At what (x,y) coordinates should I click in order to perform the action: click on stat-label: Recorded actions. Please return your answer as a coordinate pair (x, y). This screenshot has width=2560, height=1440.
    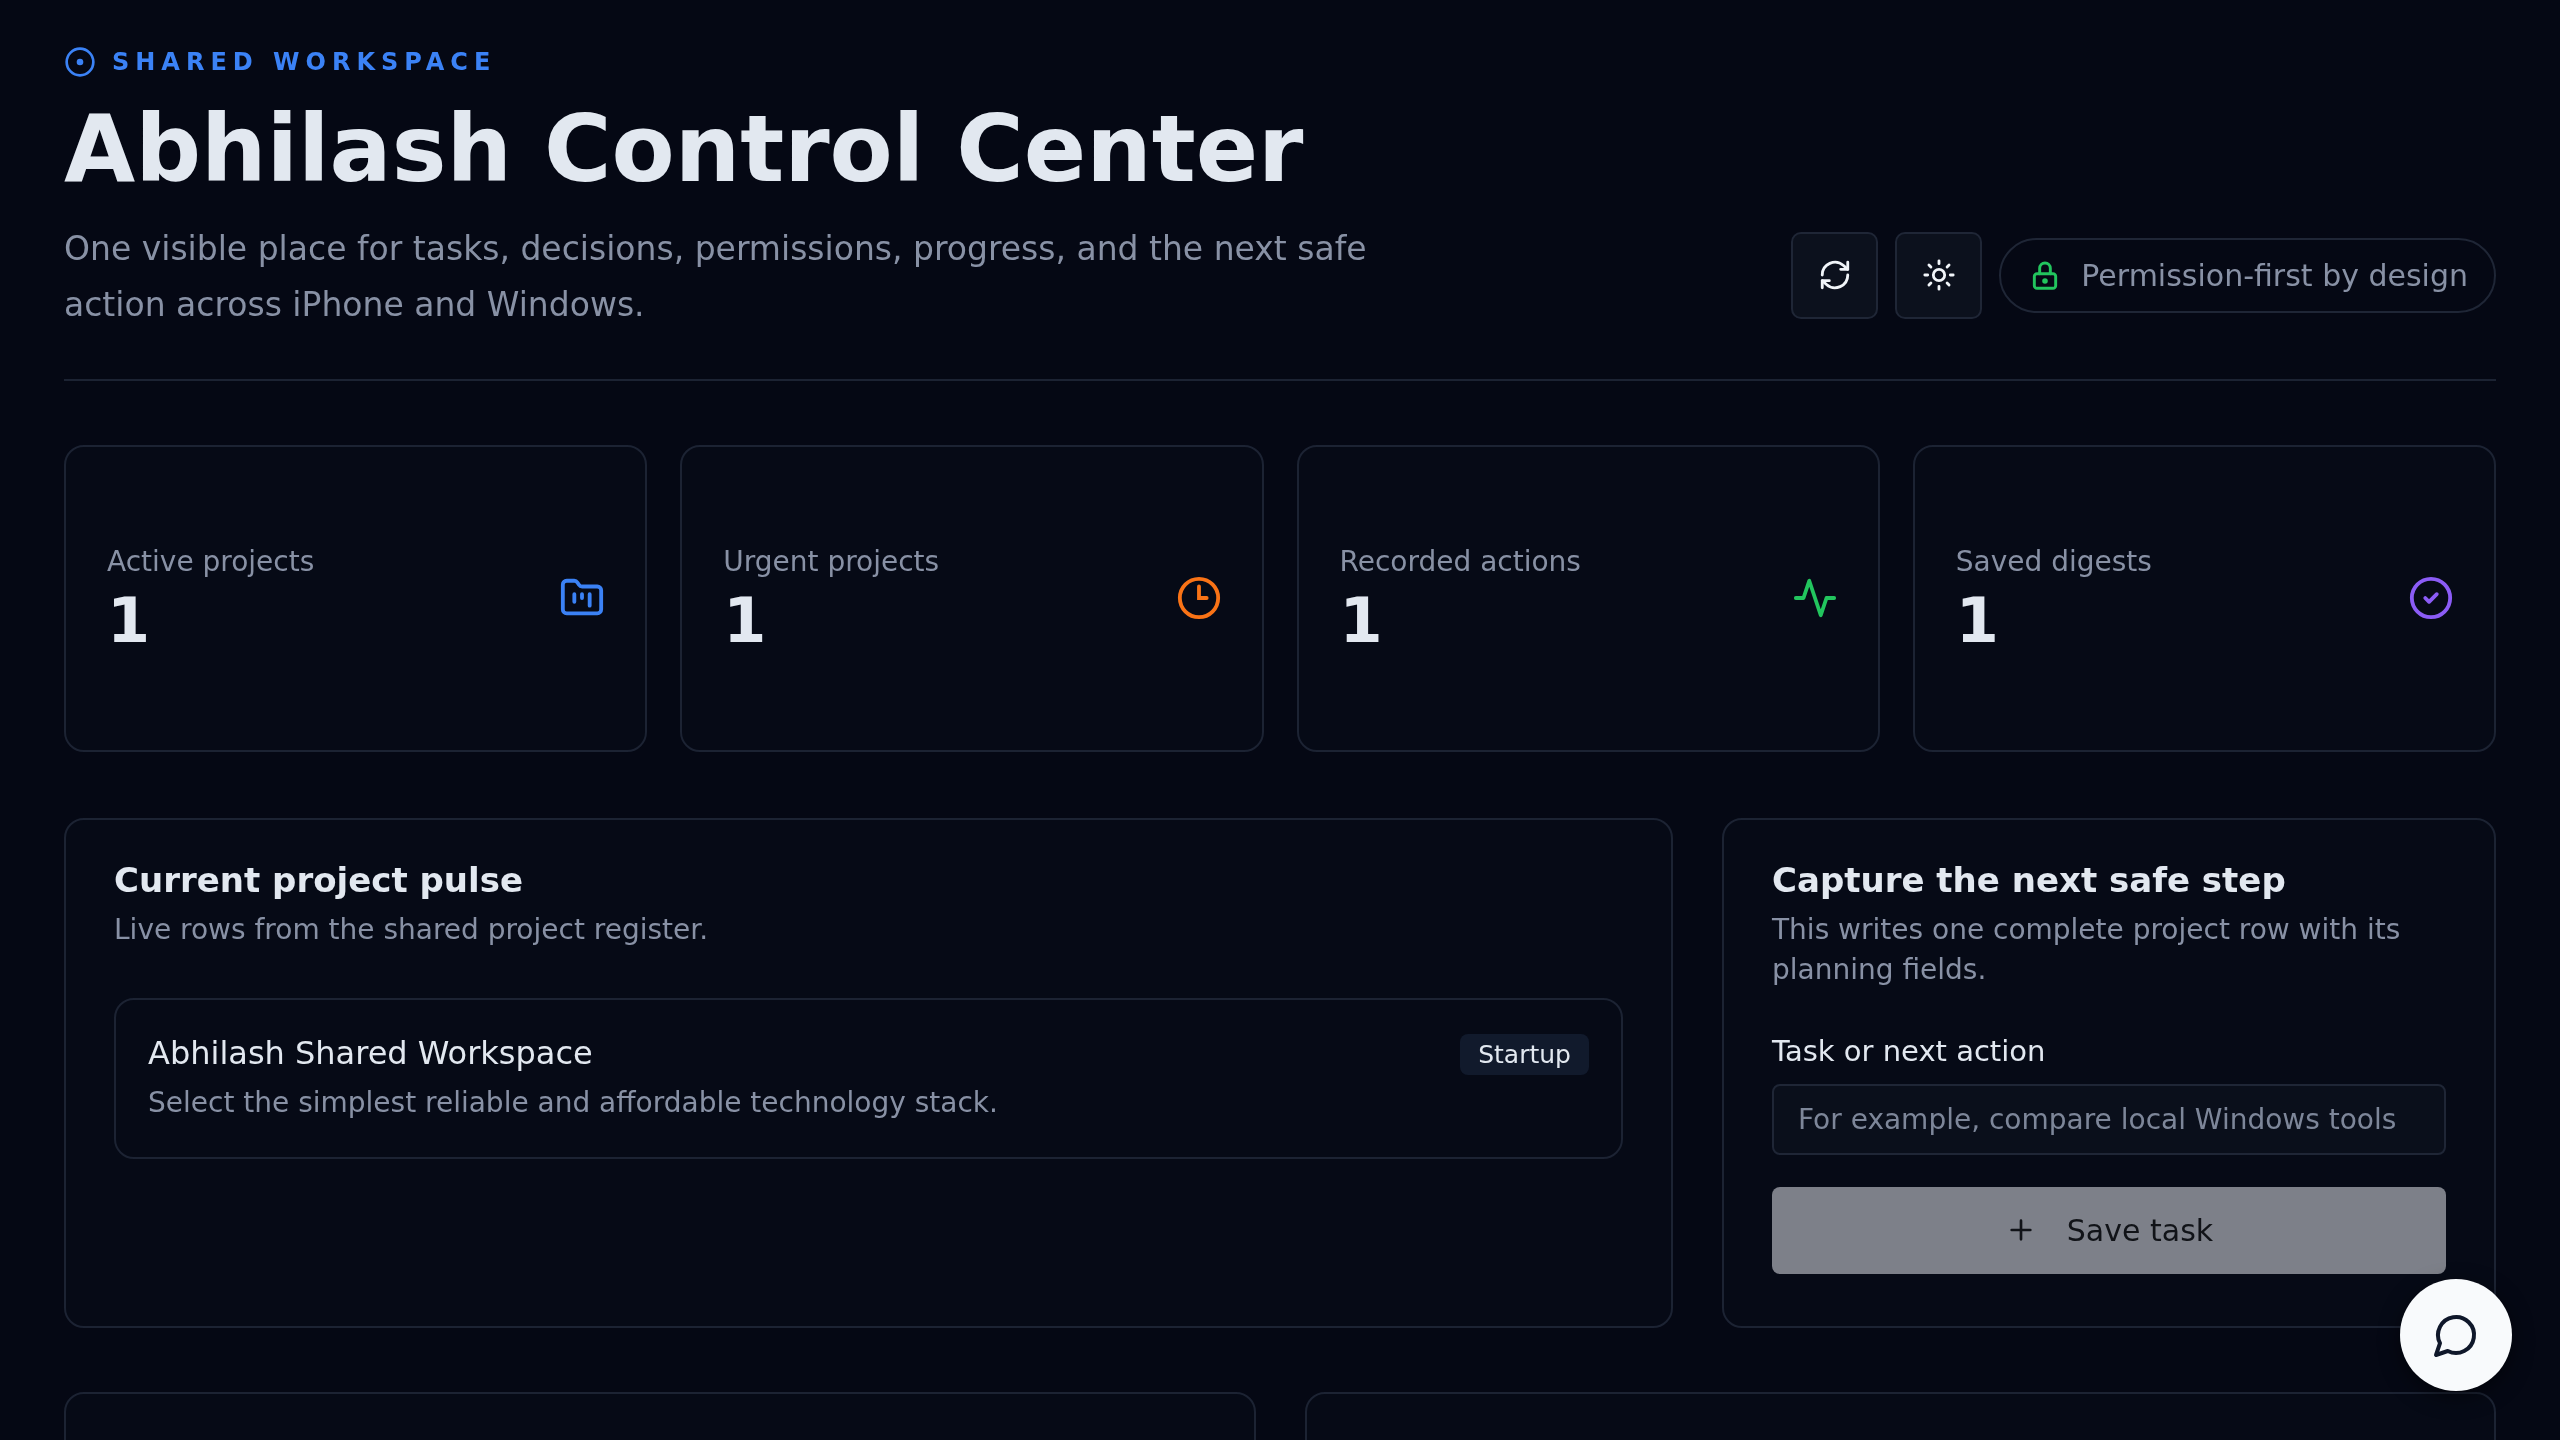
    Looking at the image, I should click on (1460, 561).